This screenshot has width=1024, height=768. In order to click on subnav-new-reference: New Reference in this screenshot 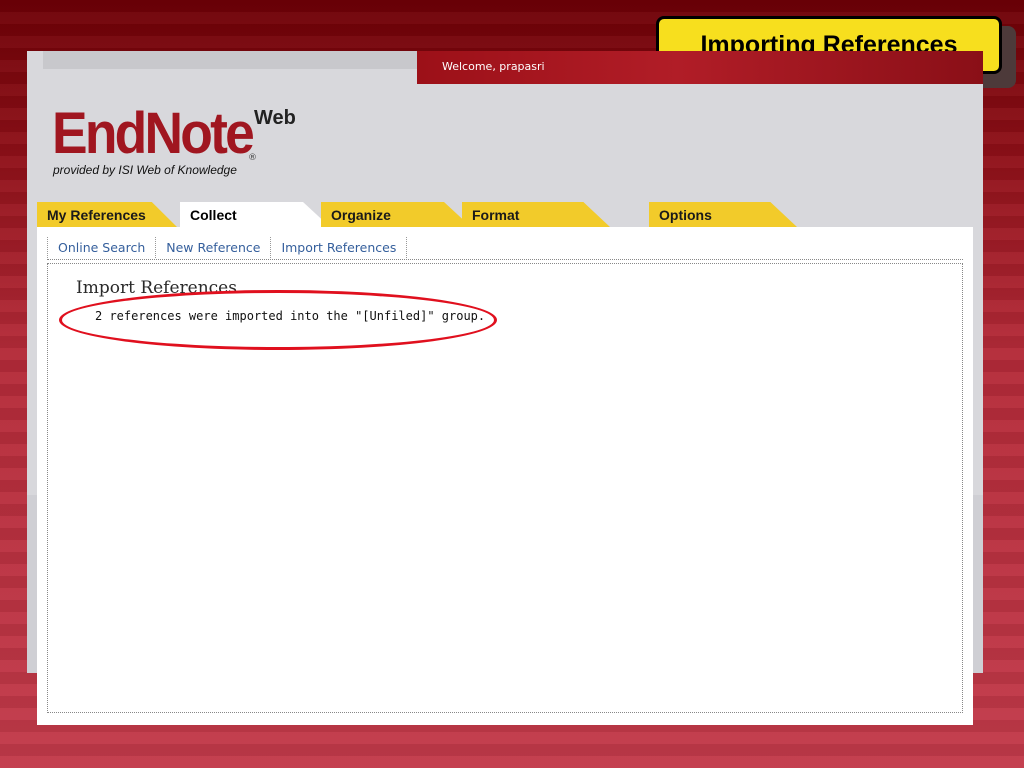, I will do `click(212, 247)`.